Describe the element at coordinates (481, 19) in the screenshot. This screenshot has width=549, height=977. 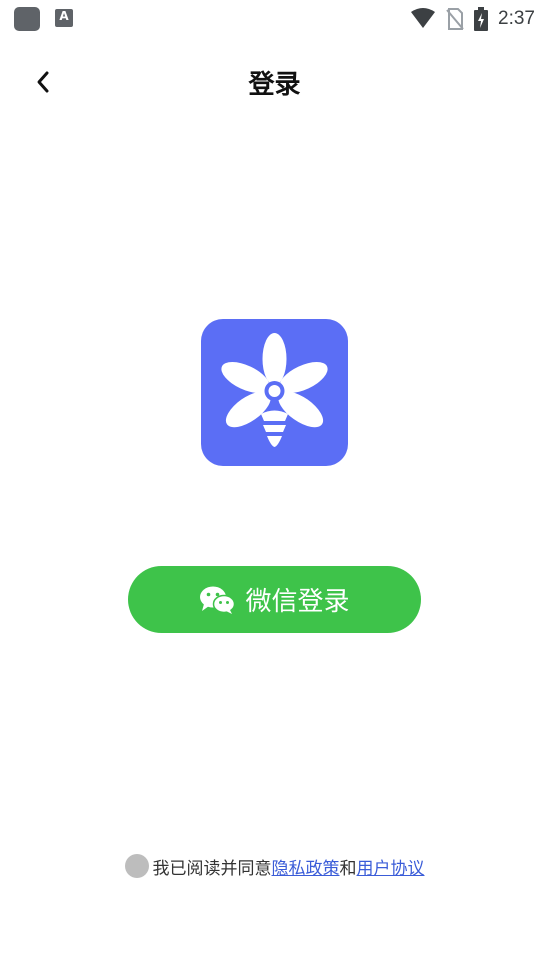
I see `battery-charging-icon` at that location.